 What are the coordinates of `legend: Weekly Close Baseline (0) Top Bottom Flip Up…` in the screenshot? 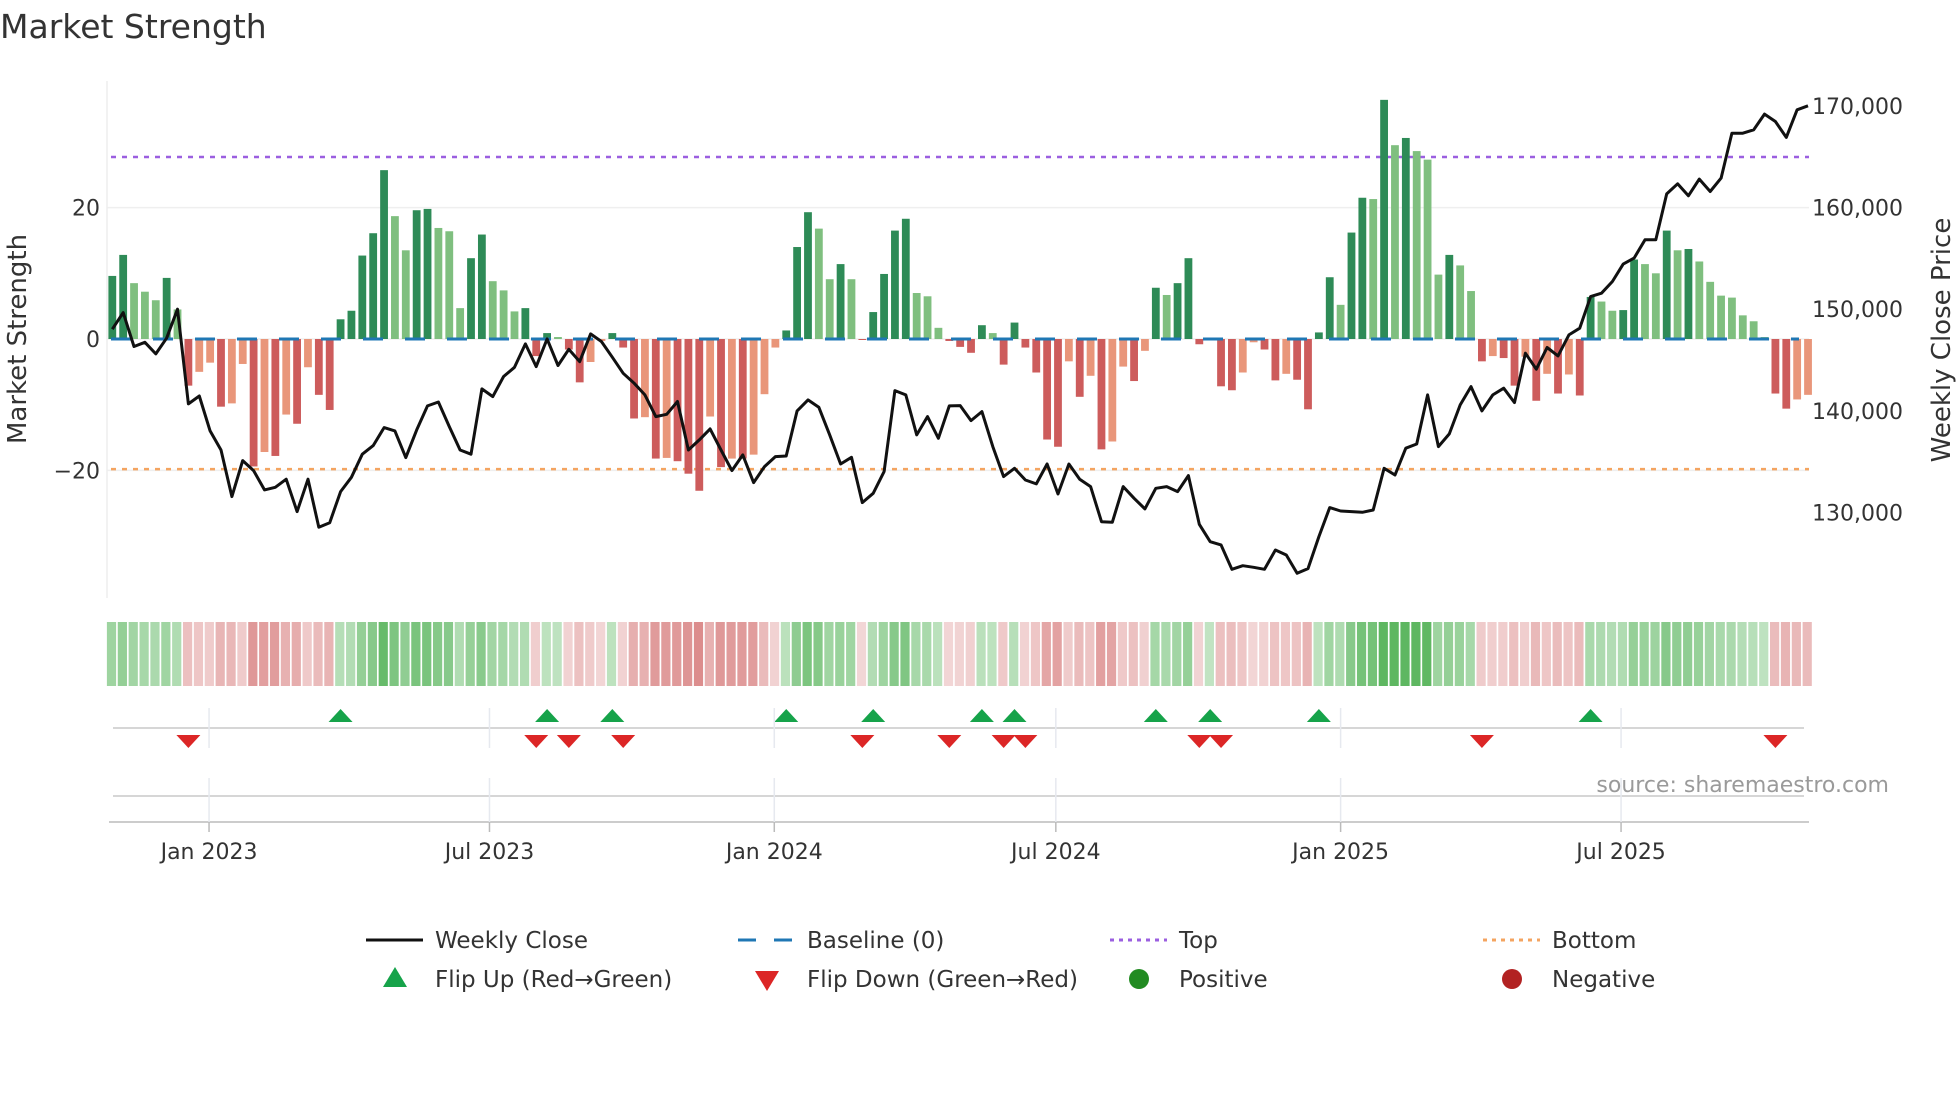 It's located at (1010, 960).